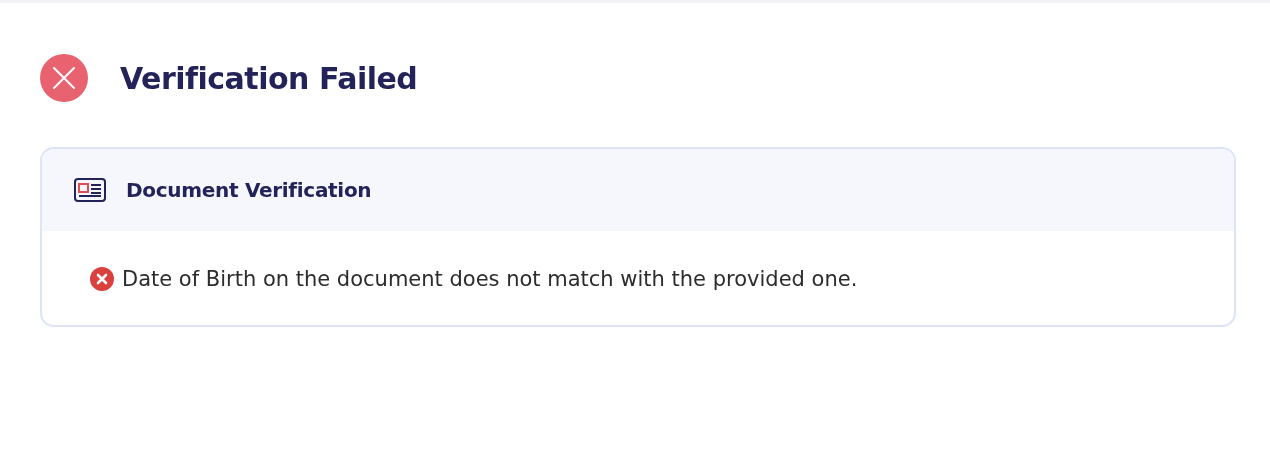  What do you see at coordinates (90, 190) in the screenshot?
I see `id-card-icon` at bounding box center [90, 190].